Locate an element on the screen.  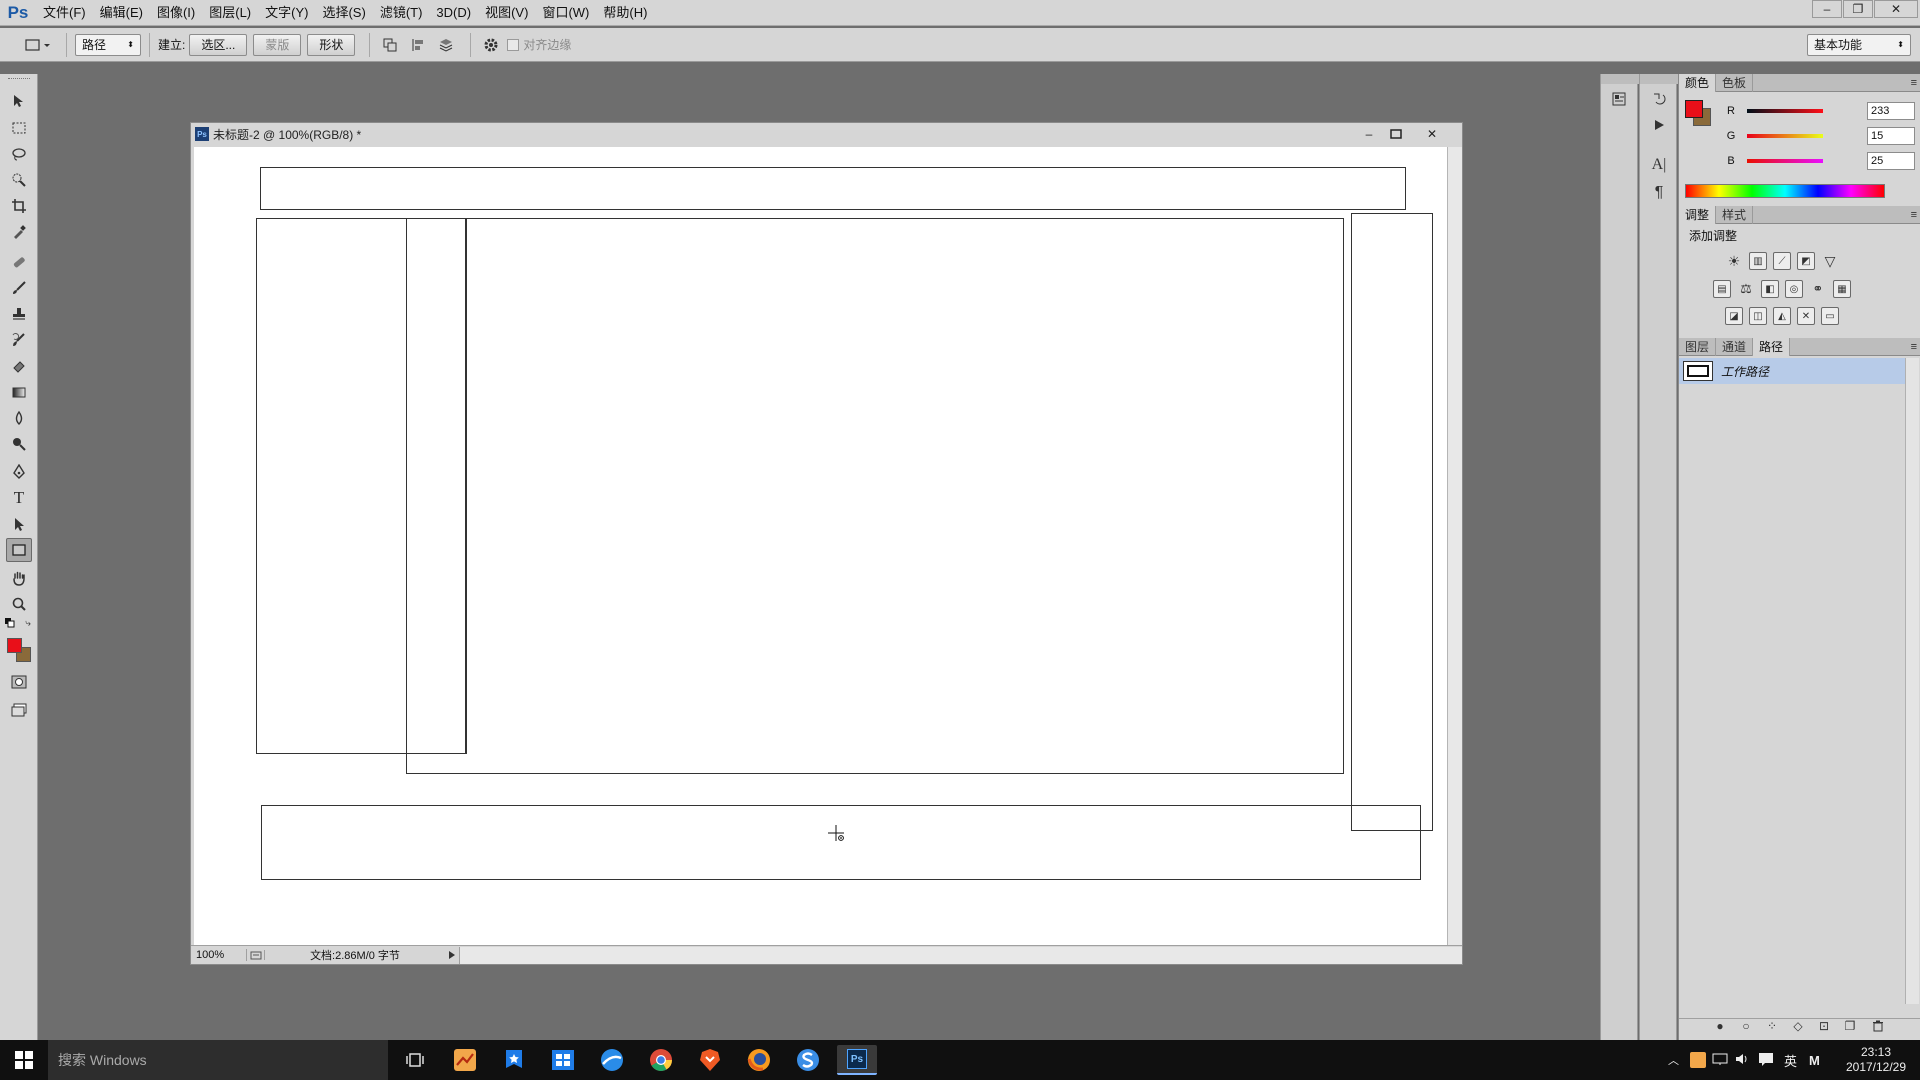
menu-3d: 3D(D) is located at coordinates (453, 13).